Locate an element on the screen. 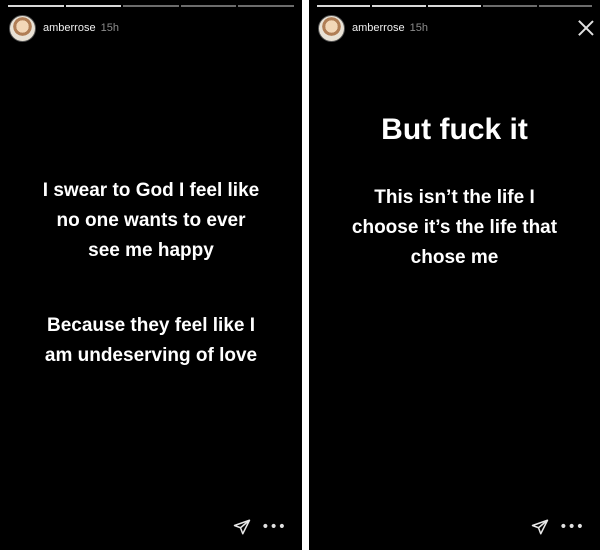 The image size is (600, 550). story-heading: But fuck it is located at coordinates (454, 129).